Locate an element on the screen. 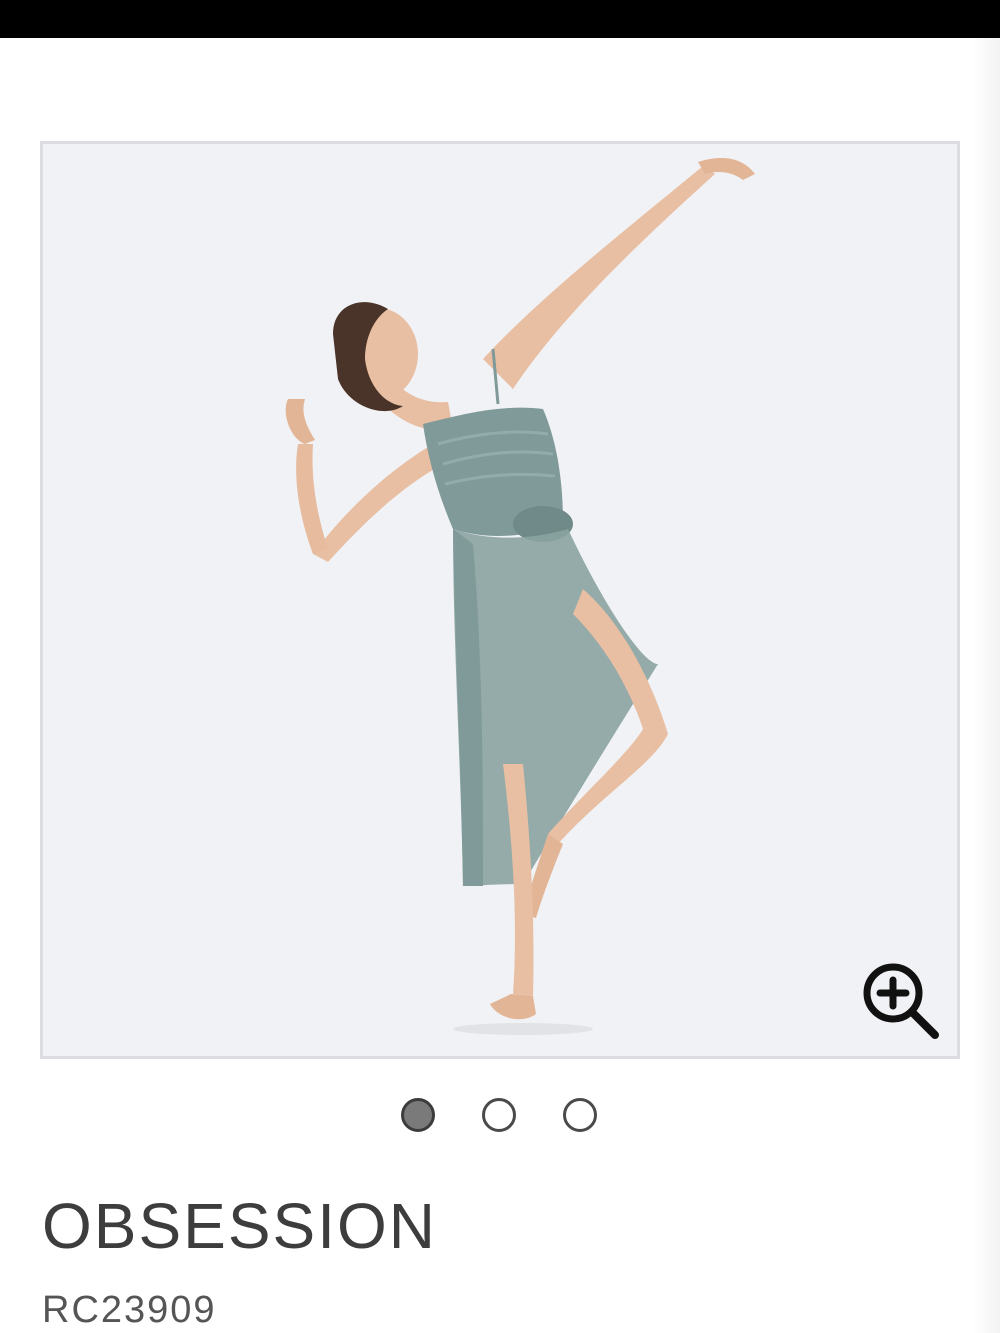  status-bar is located at coordinates (500, 19).